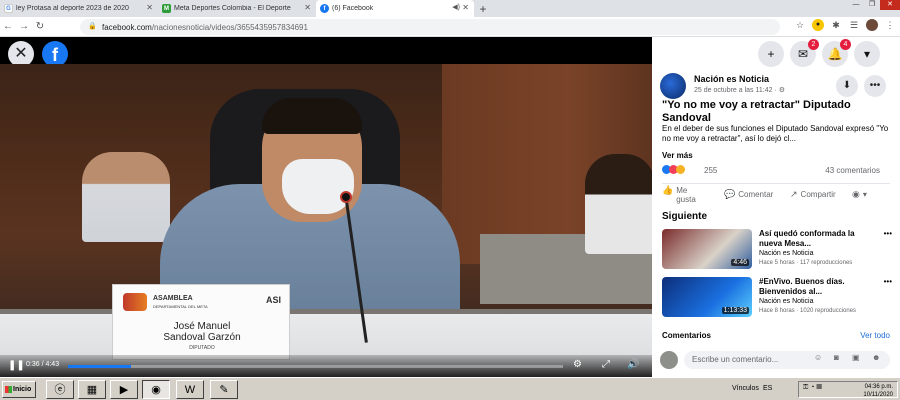  What do you see at coordinates (890, 5) in the screenshot?
I see `window-close-icon: ✕` at bounding box center [890, 5].